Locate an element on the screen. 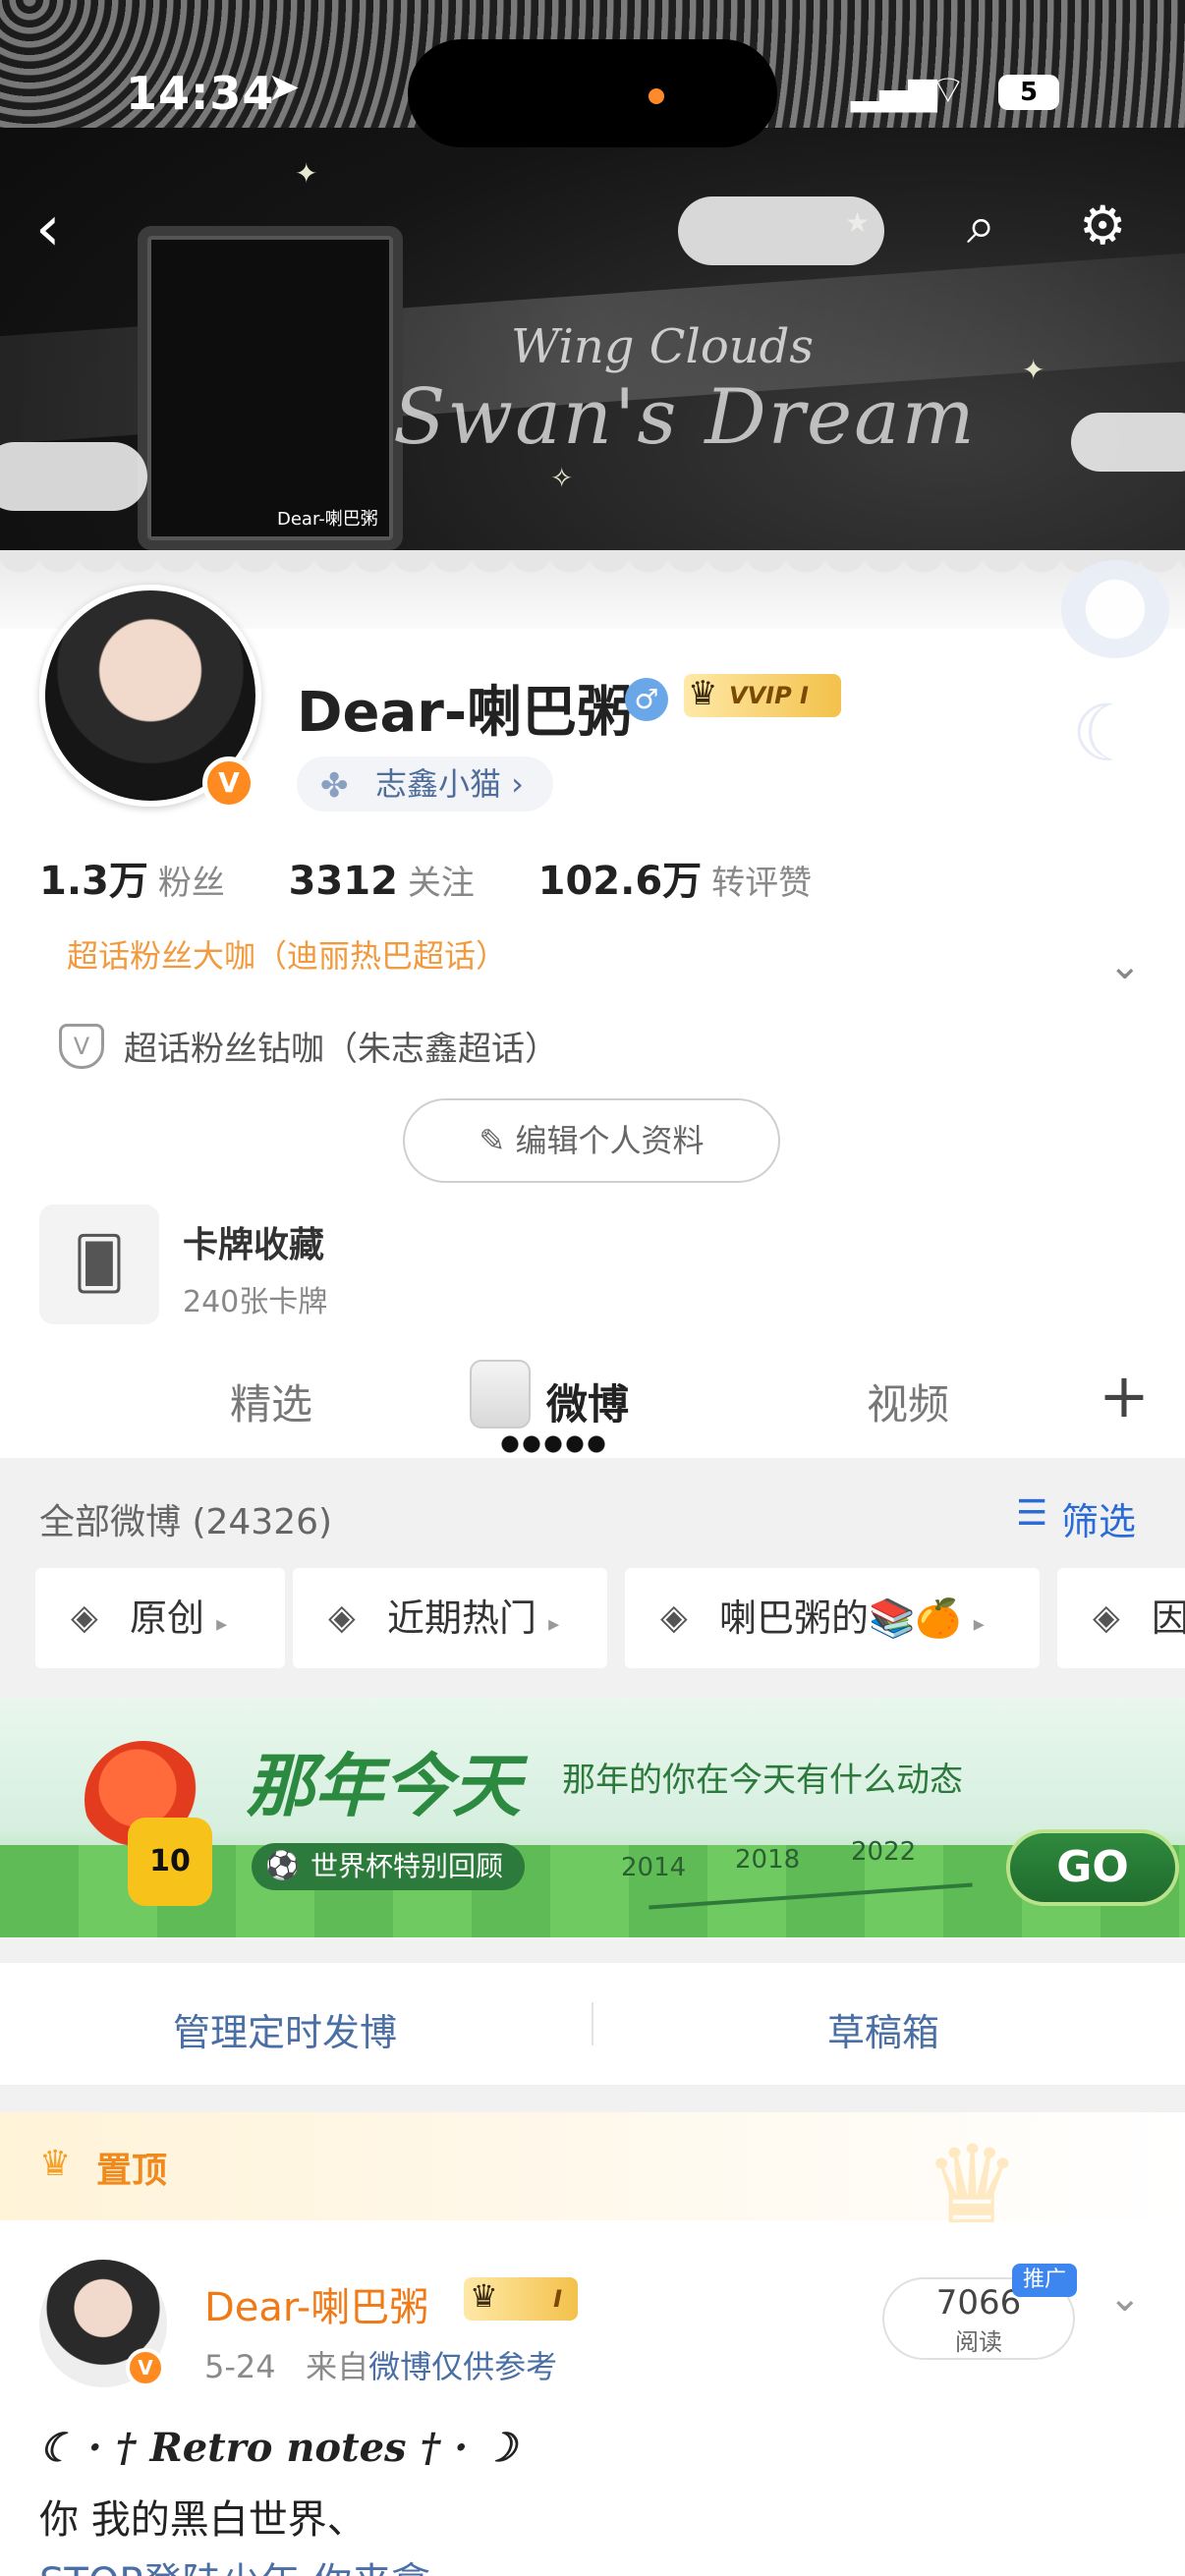 This screenshot has height=2576, width=1185. swan-frame-decoration is located at coordinates (271, 388).